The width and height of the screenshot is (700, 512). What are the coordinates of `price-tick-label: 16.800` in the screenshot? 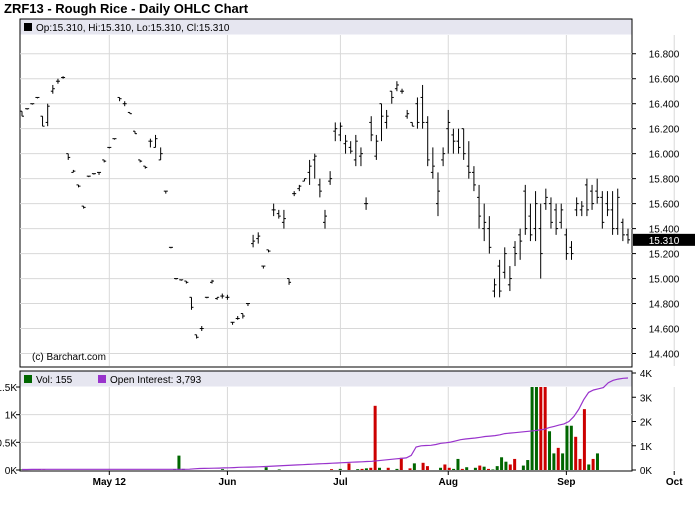 It's located at (664, 55).